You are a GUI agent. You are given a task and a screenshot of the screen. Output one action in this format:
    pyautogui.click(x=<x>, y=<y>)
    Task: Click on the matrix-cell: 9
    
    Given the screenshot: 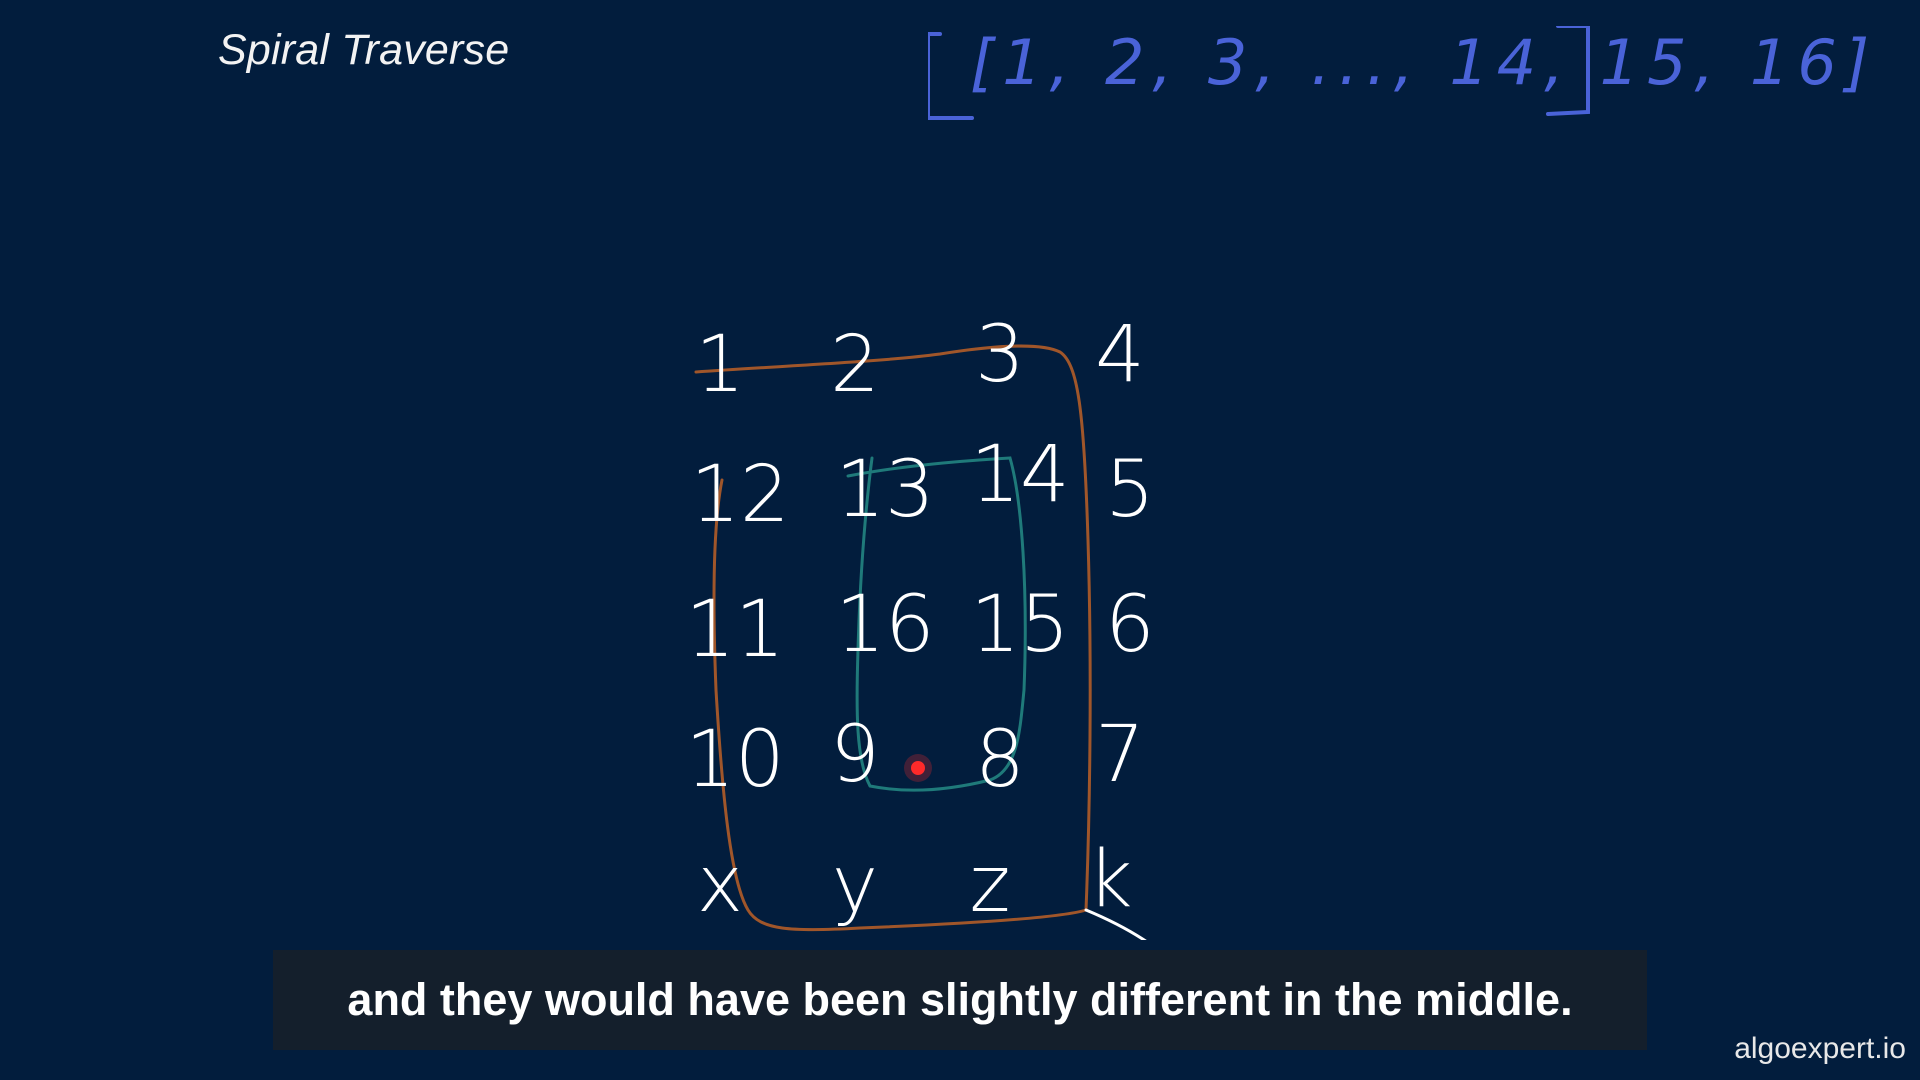 What is the action you would take?
    pyautogui.click(x=855, y=755)
    